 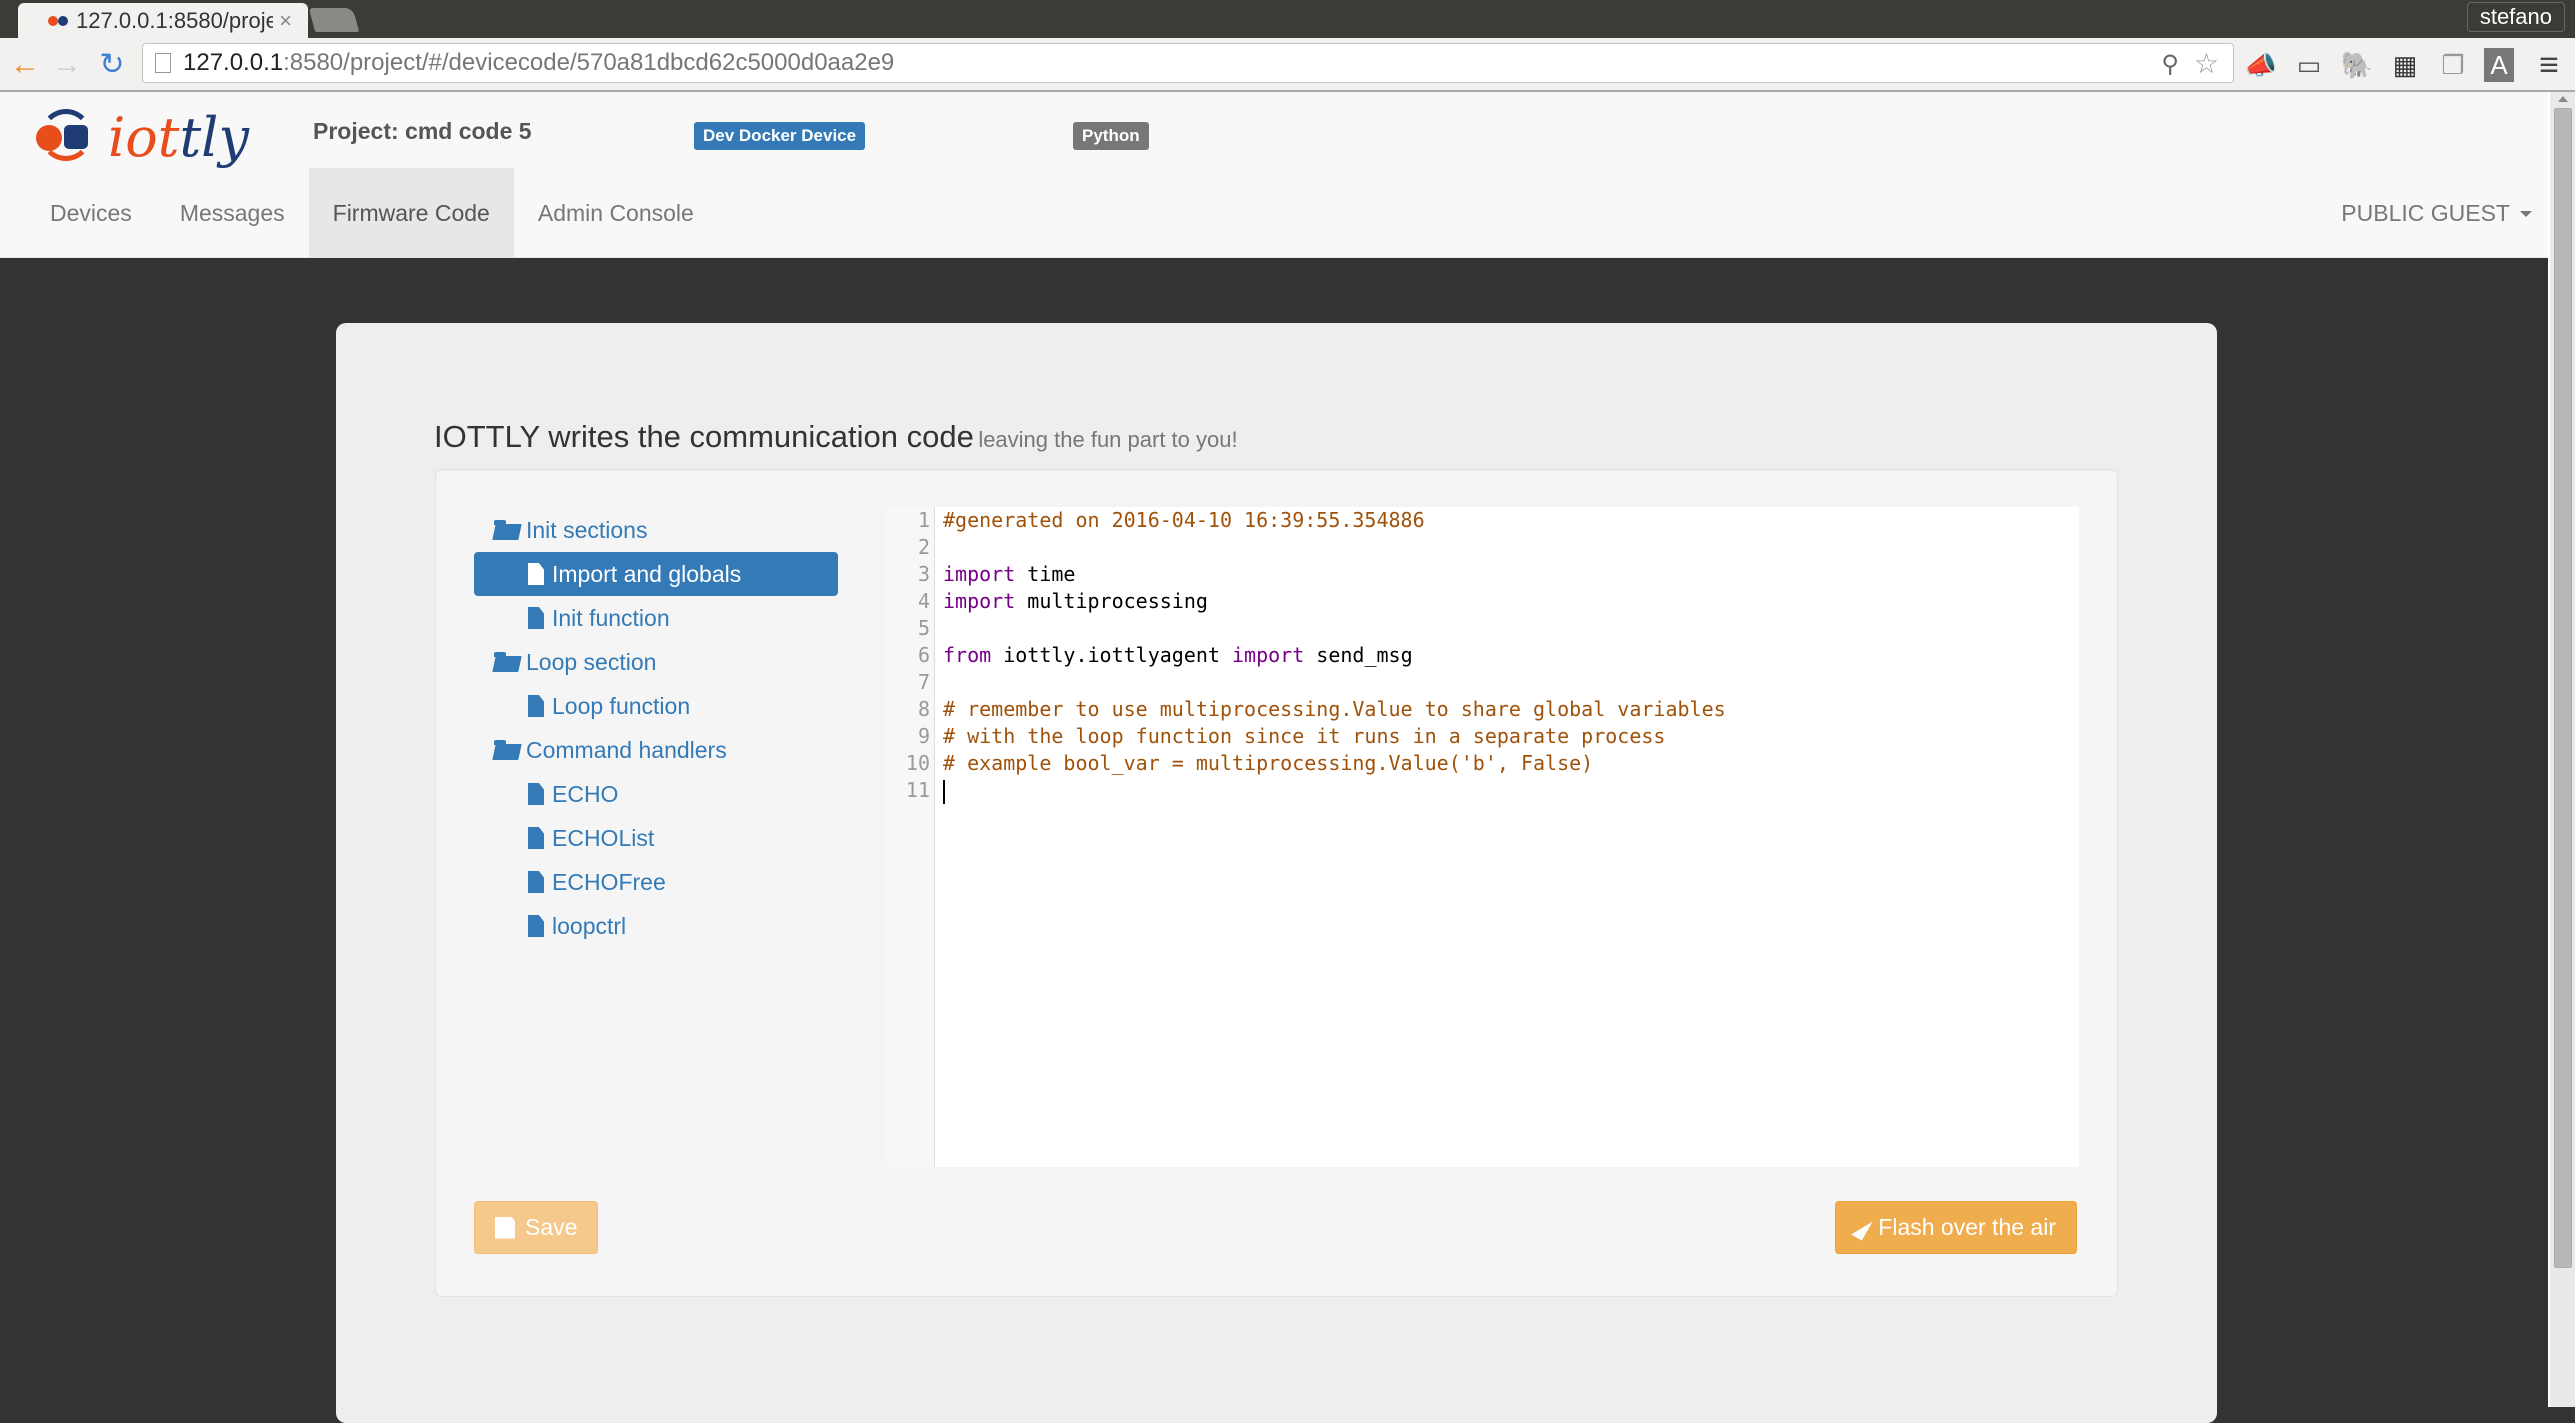 I want to click on scroll-up-icon, so click(x=2563, y=99).